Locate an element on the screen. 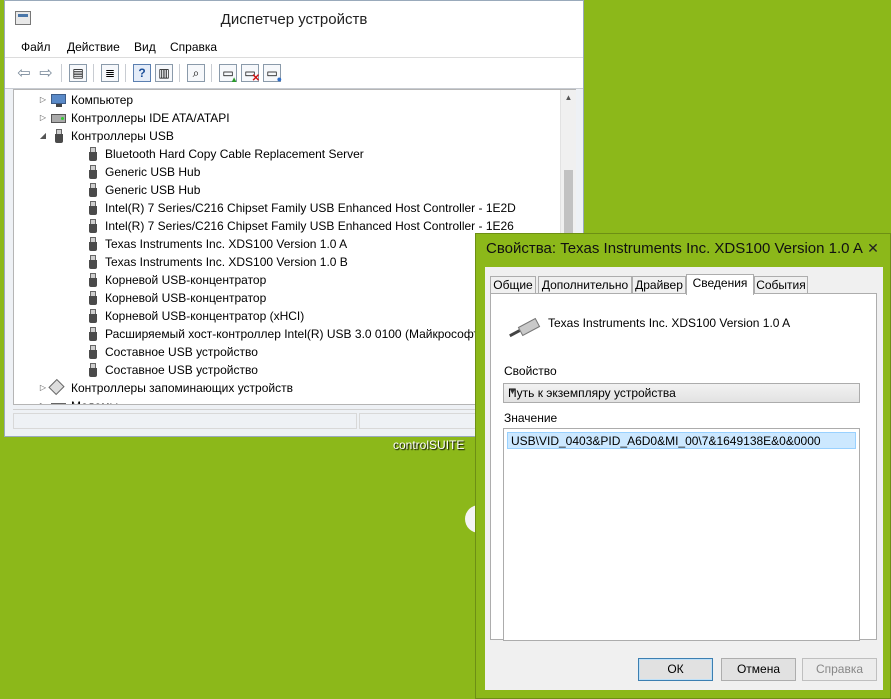 This screenshot has width=891, height=699. tree-category: ◢ Контроллеры USB is located at coordinates (284, 136).